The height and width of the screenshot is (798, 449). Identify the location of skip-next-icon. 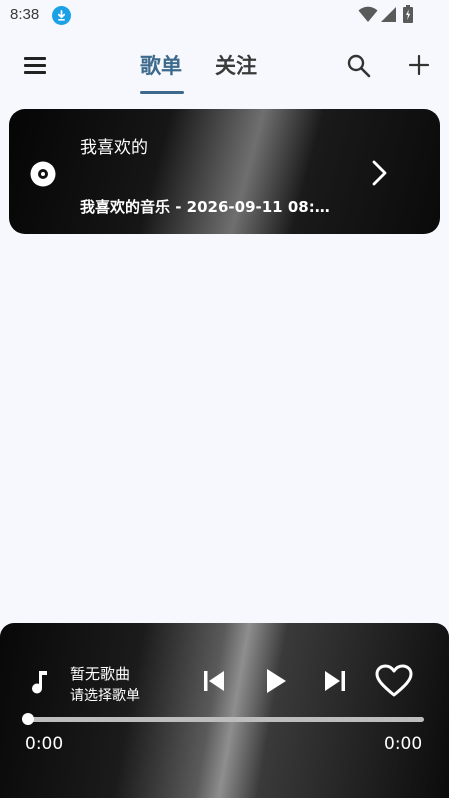
(335, 681).